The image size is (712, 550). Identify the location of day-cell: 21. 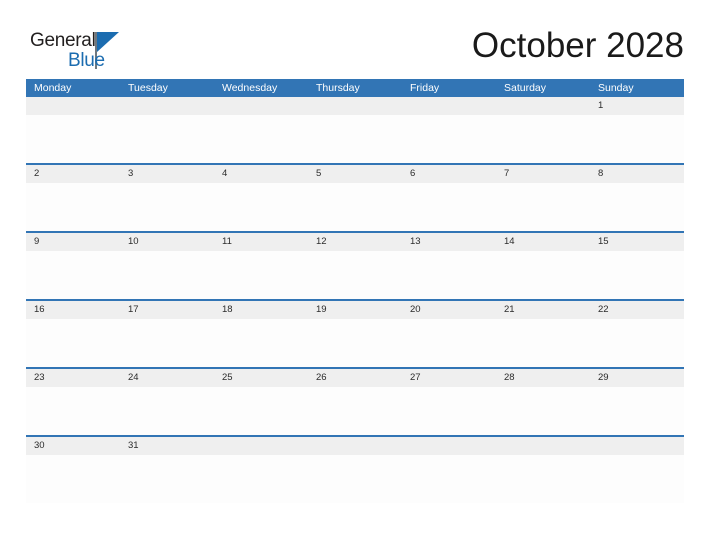
(543, 310).